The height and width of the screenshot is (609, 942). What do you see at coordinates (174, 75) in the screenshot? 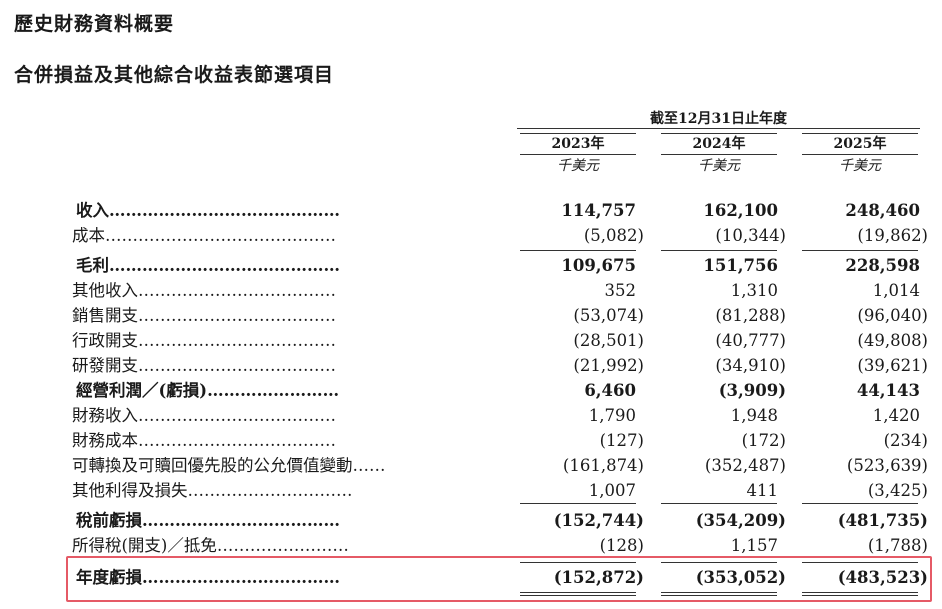
I see `section-subtitle: 合併損益及其他綜合收益表節選項目` at bounding box center [174, 75].